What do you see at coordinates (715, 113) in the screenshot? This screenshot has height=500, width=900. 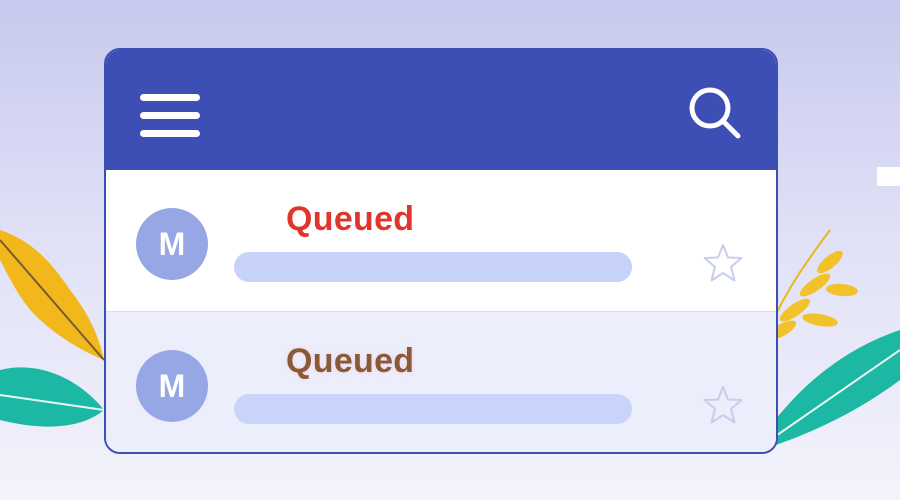 I see `search-icon` at bounding box center [715, 113].